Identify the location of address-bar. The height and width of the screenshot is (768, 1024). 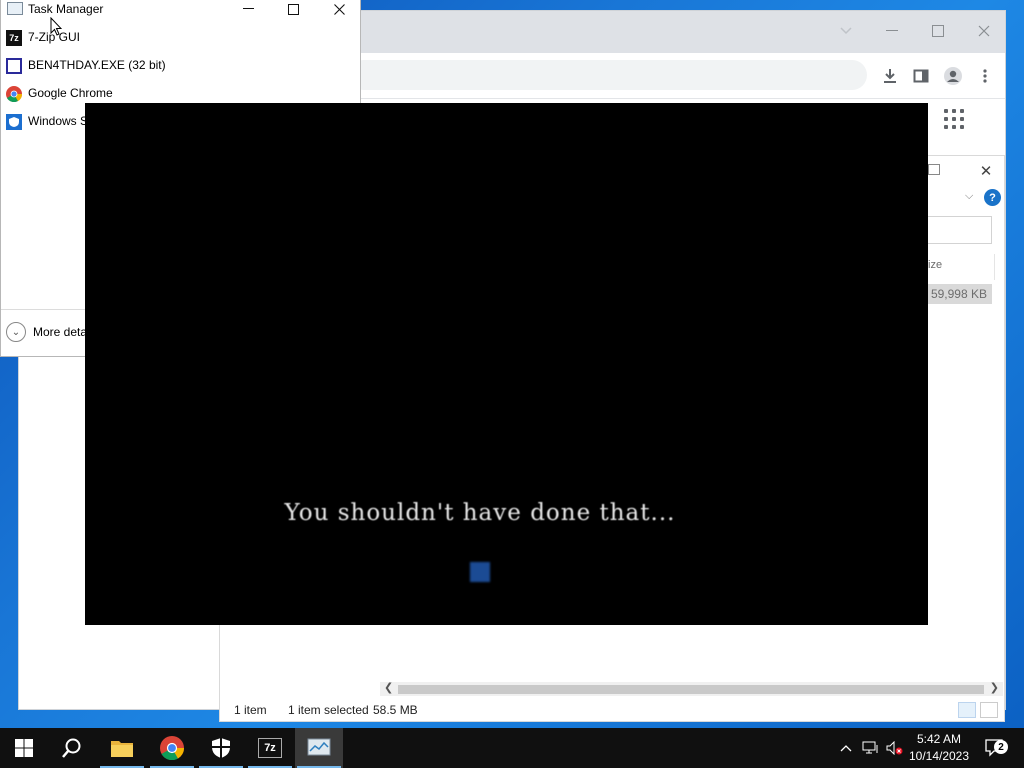
(608, 75).